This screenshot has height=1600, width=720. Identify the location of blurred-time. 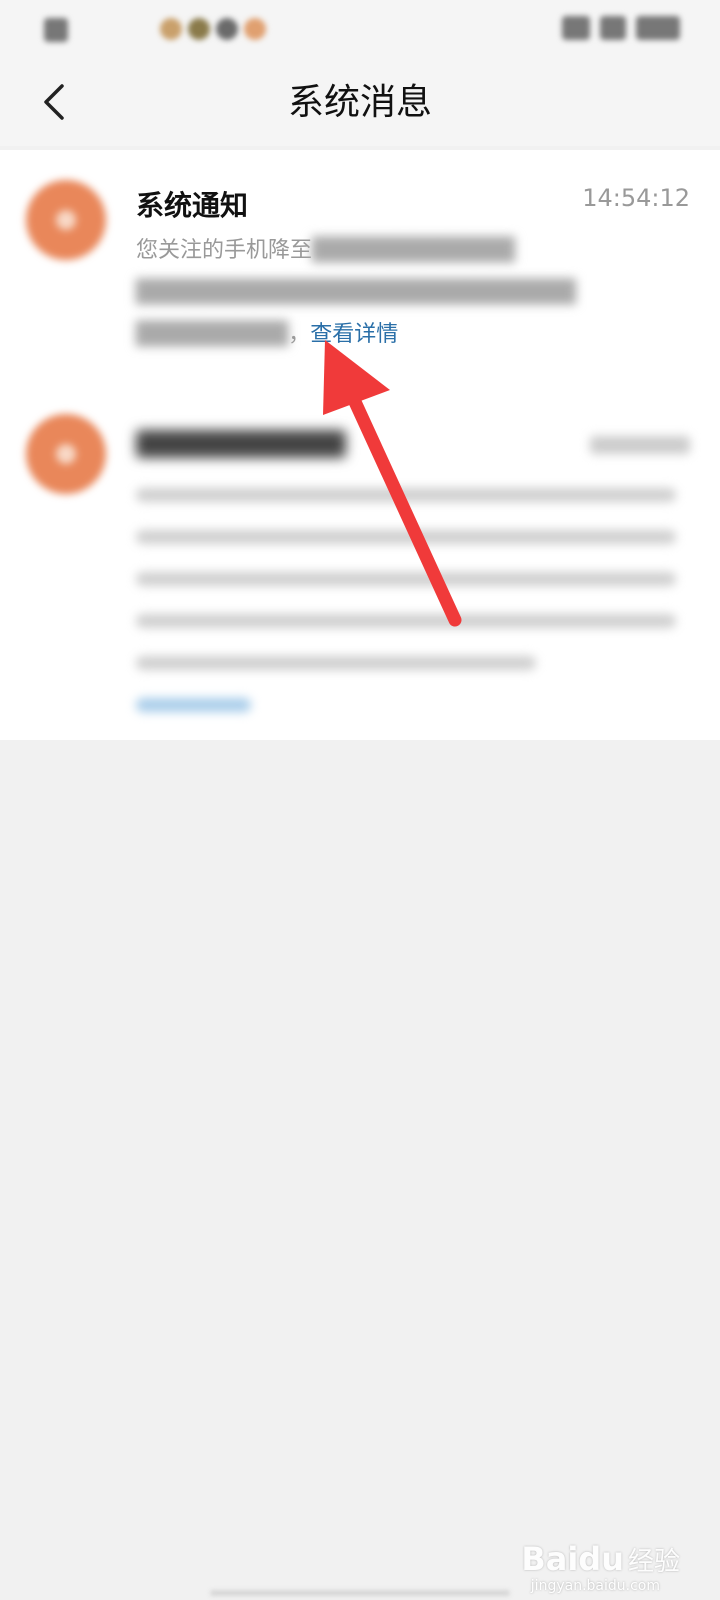
(640, 445).